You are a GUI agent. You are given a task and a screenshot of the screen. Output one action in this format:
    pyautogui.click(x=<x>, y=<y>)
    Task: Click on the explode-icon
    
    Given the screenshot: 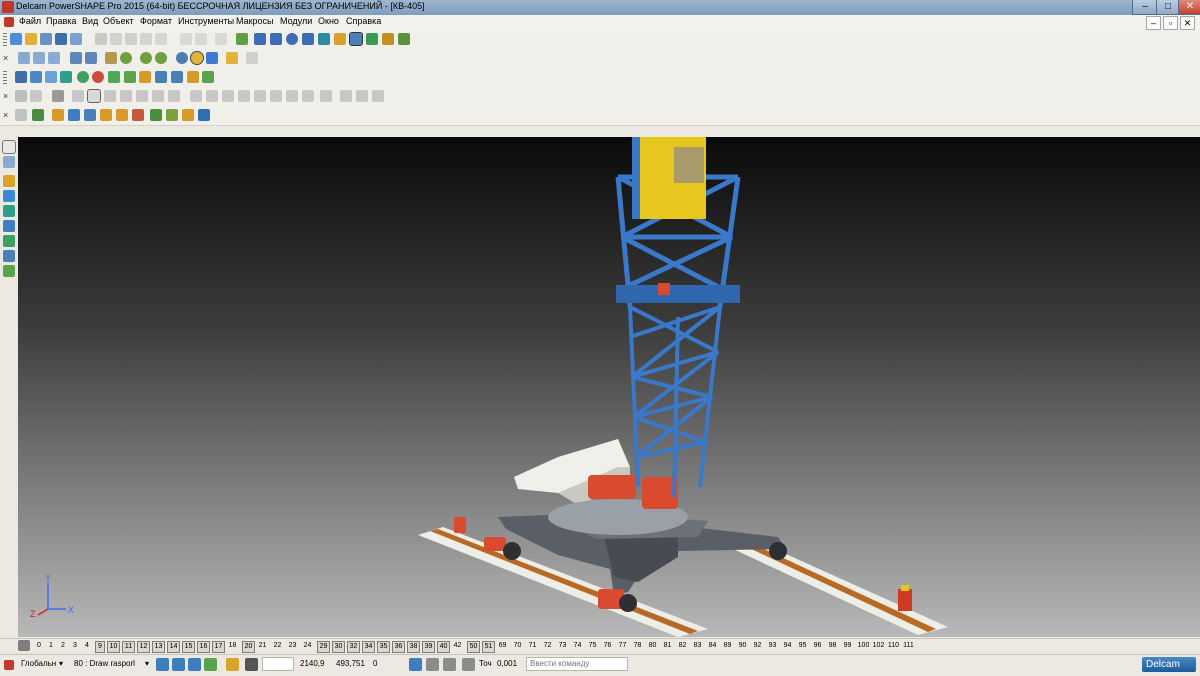 What is the action you would take?
    pyautogui.click(x=188, y=115)
    